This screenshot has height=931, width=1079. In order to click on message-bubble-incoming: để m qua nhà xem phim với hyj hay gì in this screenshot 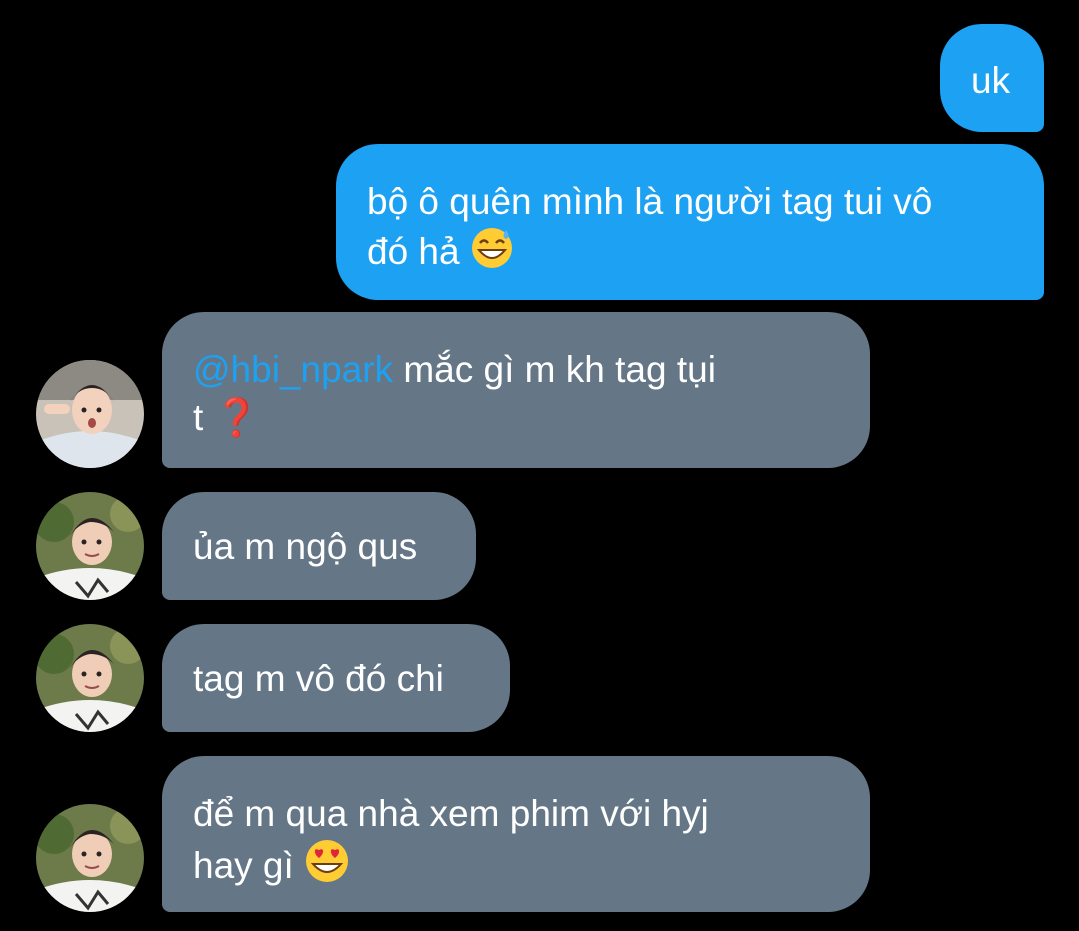, I will do `click(516, 834)`.